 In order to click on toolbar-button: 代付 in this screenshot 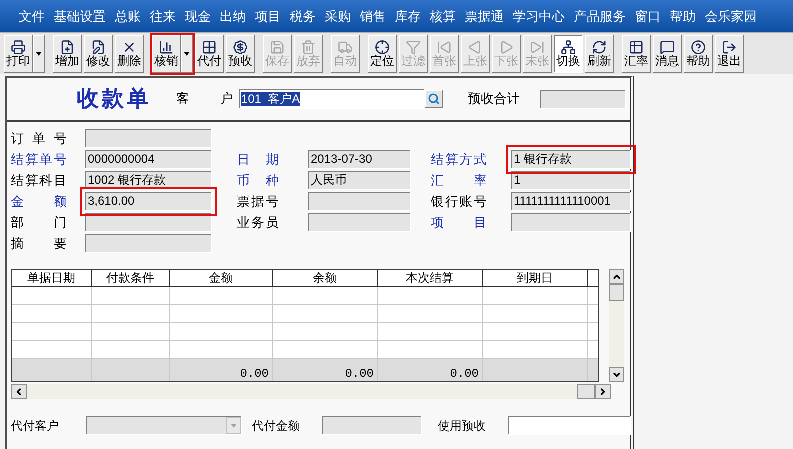, I will do `click(209, 53)`.